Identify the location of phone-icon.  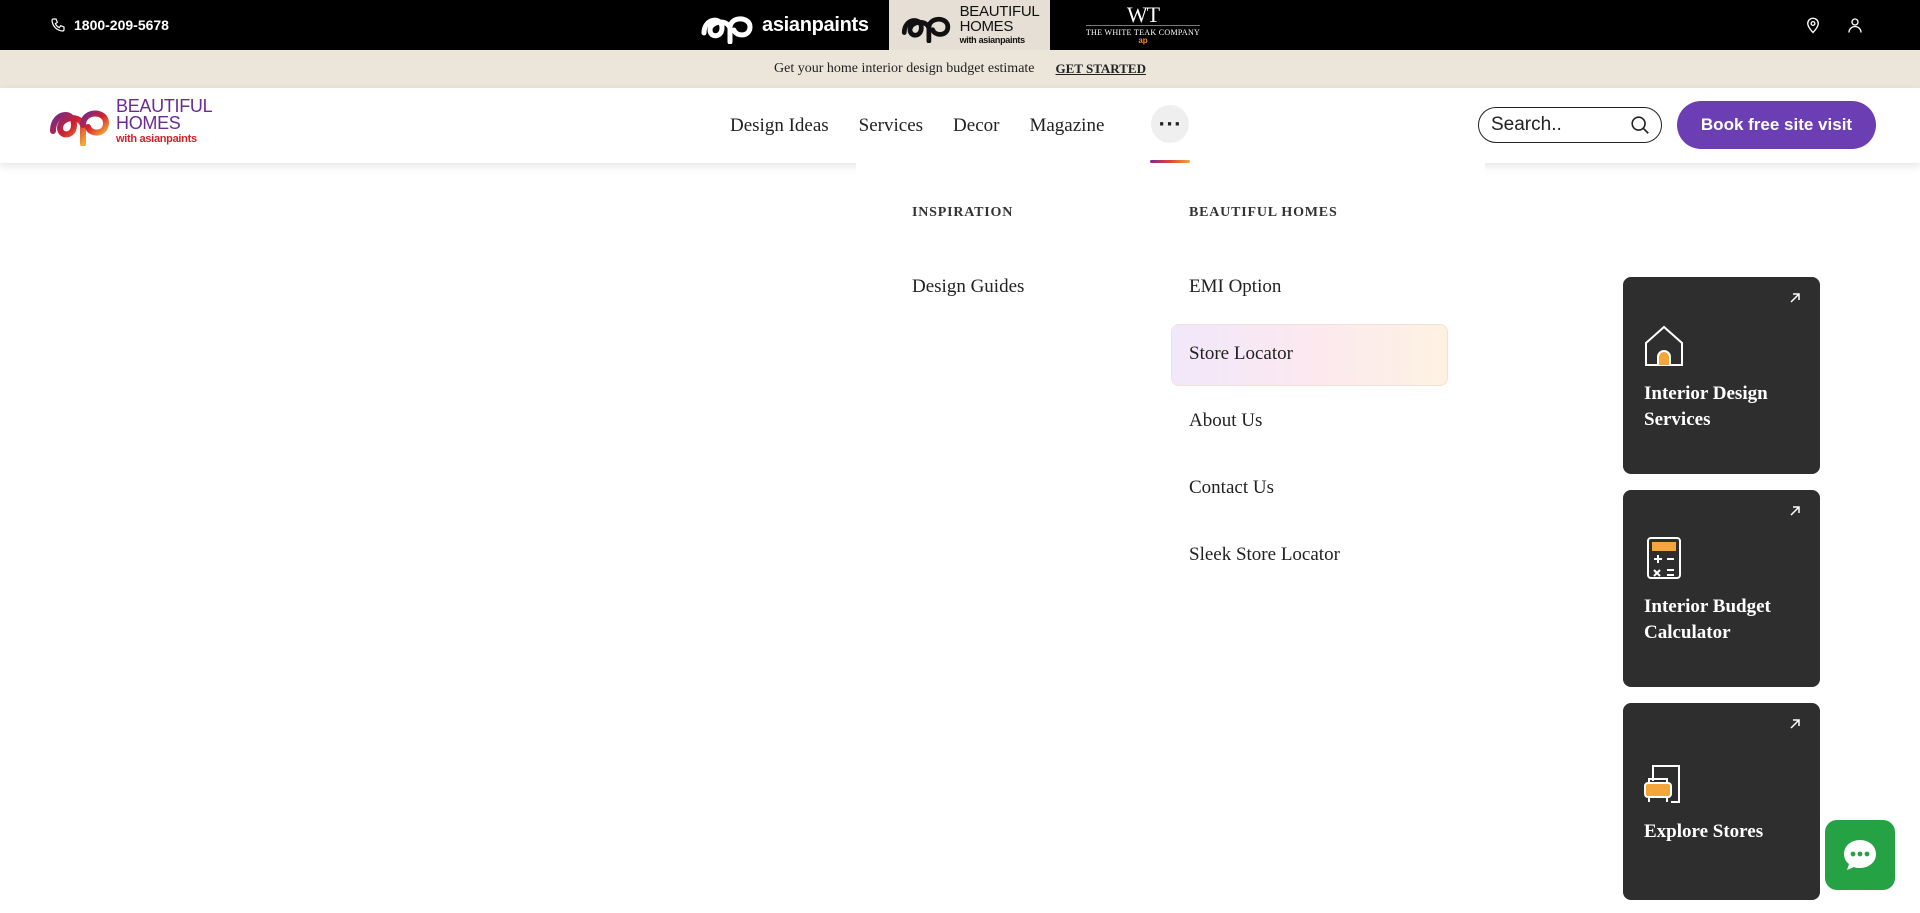
(58, 25).